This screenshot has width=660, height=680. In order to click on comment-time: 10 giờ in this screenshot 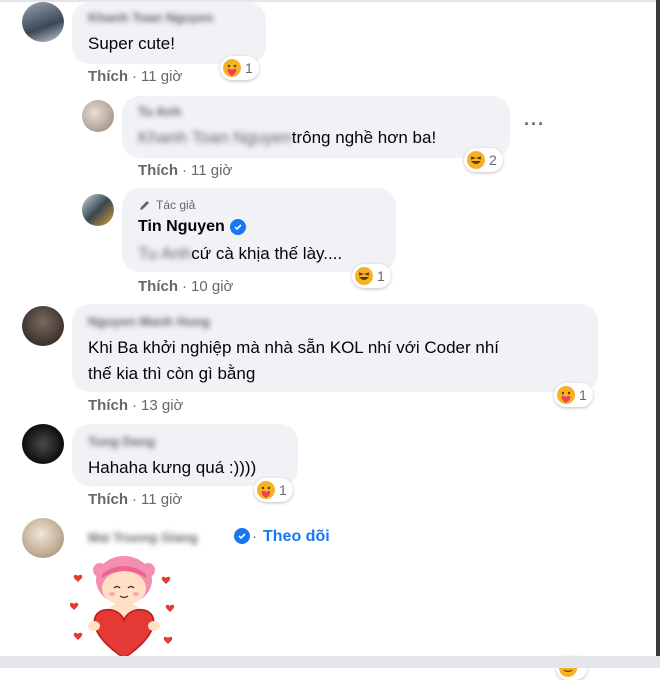, I will do `click(212, 286)`.